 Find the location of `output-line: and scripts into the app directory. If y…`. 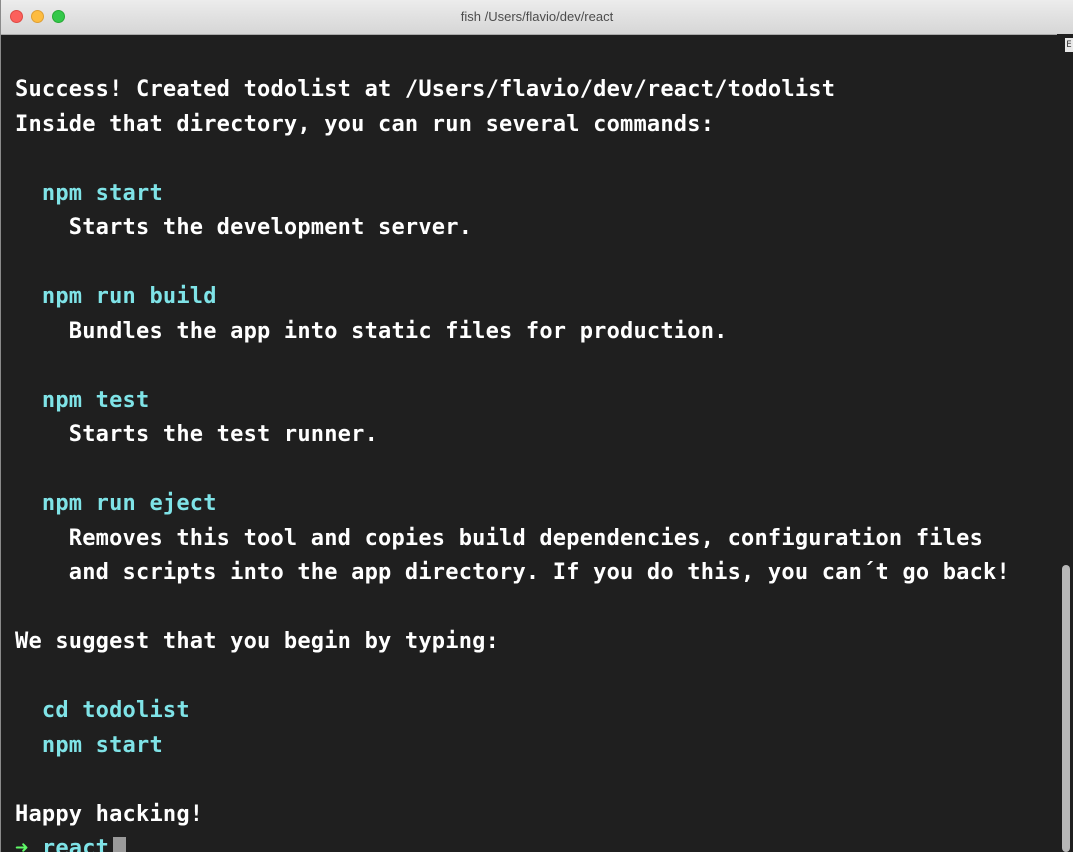

output-line: and scripts into the app directory. If y… is located at coordinates (512, 572).